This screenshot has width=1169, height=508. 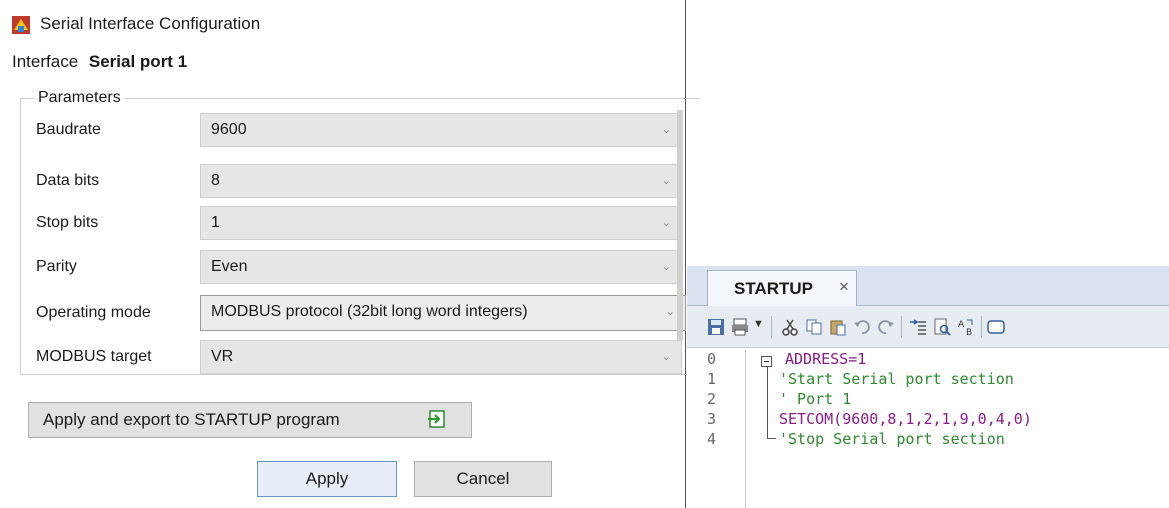 I want to click on tab-label: STARTUP, so click(x=774, y=288).